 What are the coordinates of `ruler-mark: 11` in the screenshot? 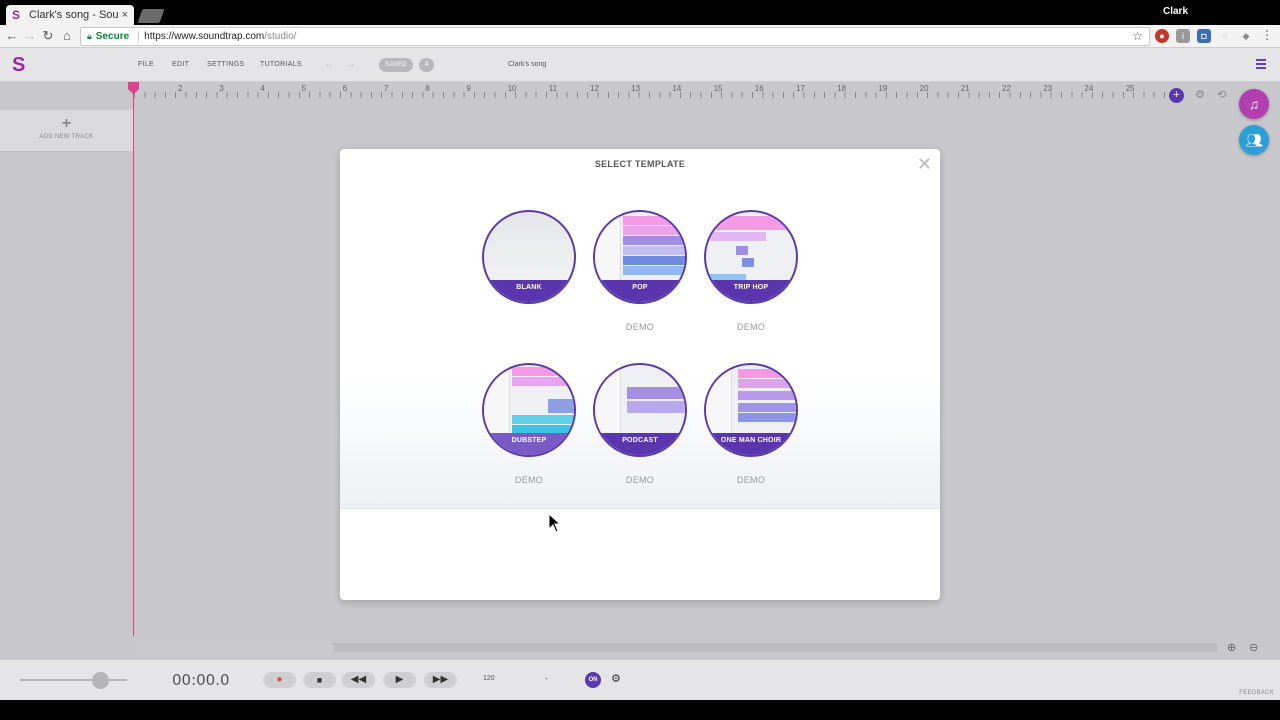 It's located at (553, 88).